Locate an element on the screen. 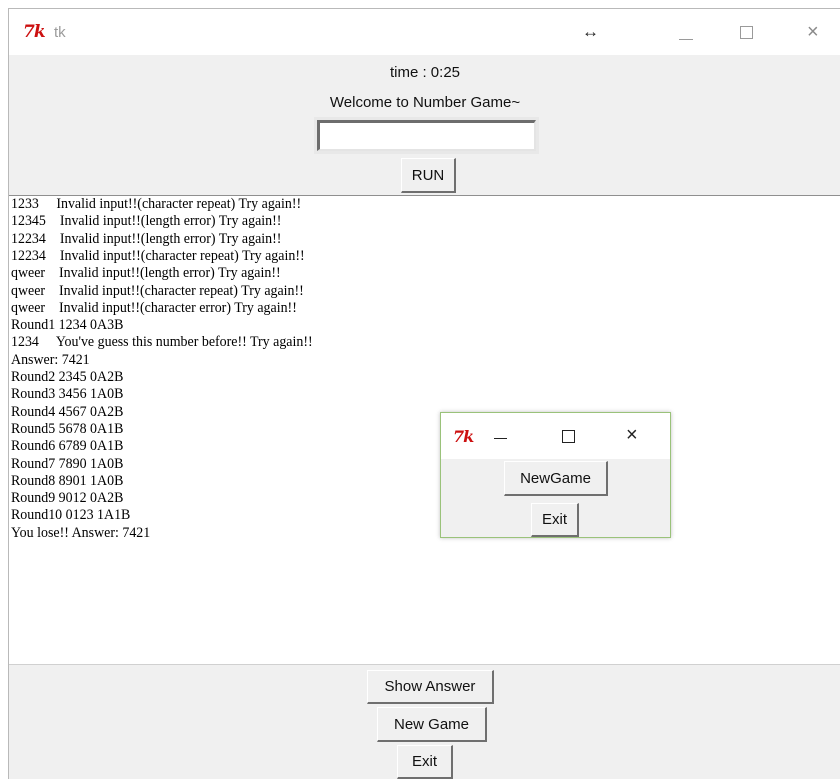 The image size is (840, 779). popup-minimize-icon is located at coordinates (500, 438).